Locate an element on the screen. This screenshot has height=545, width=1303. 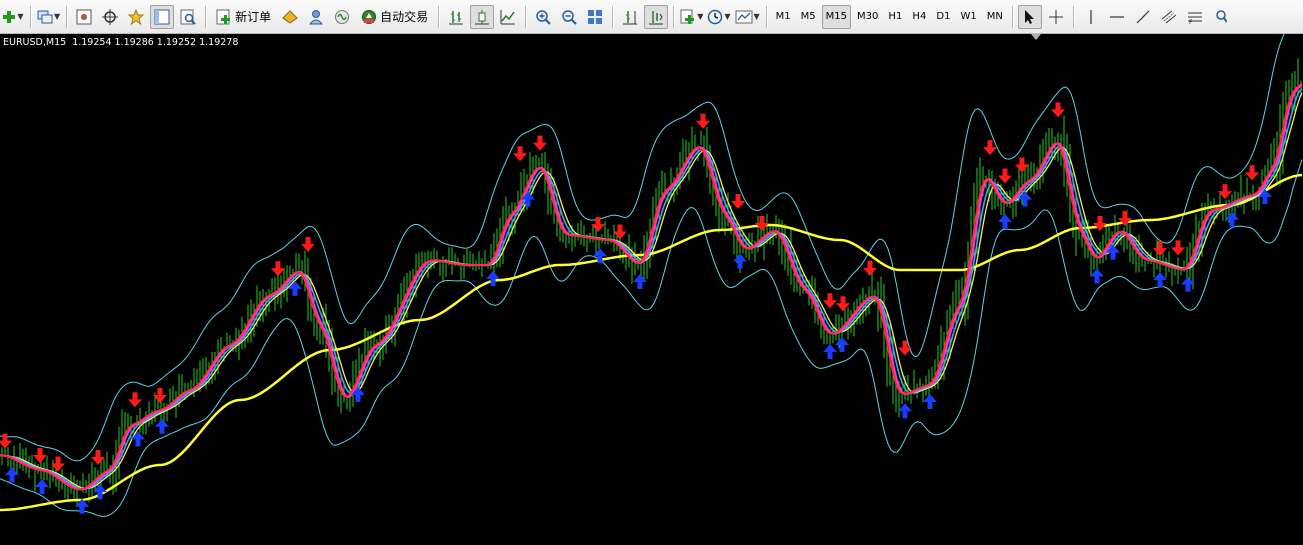
cursor-arrow-icon is located at coordinates (1030, 17).